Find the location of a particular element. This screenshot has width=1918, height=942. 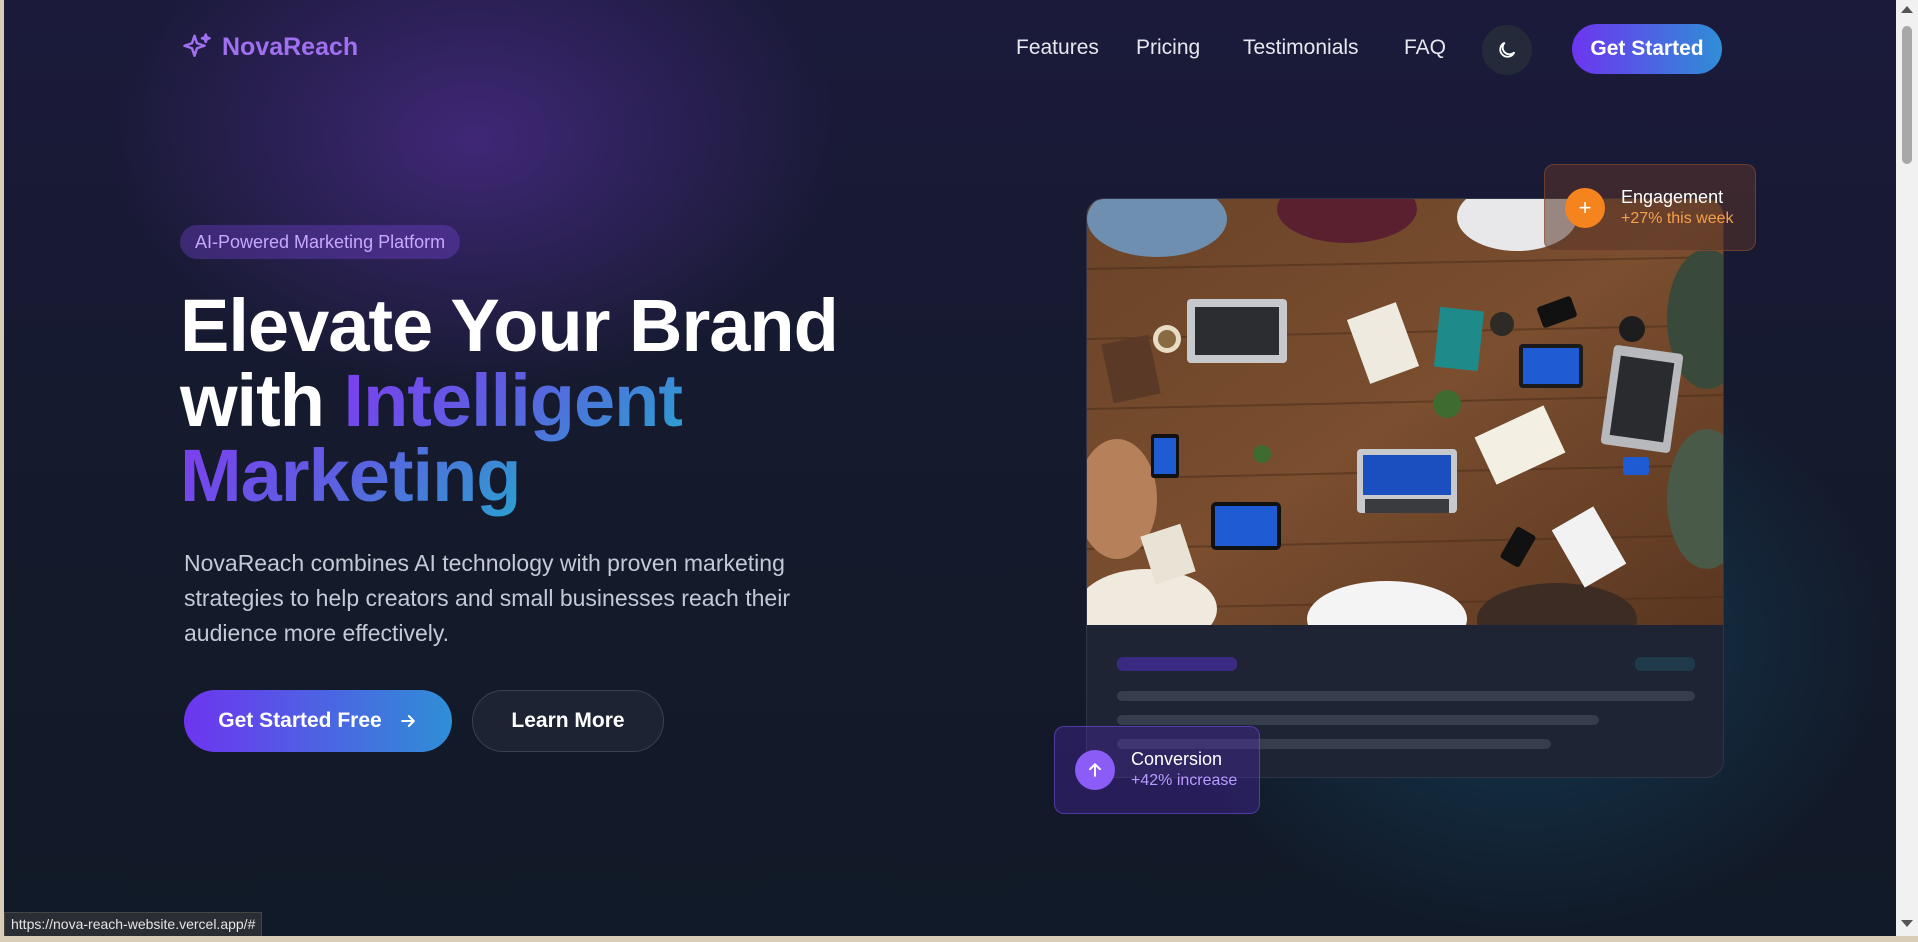

headline-accent-intelligent: Intelligent is located at coordinates (513, 400).